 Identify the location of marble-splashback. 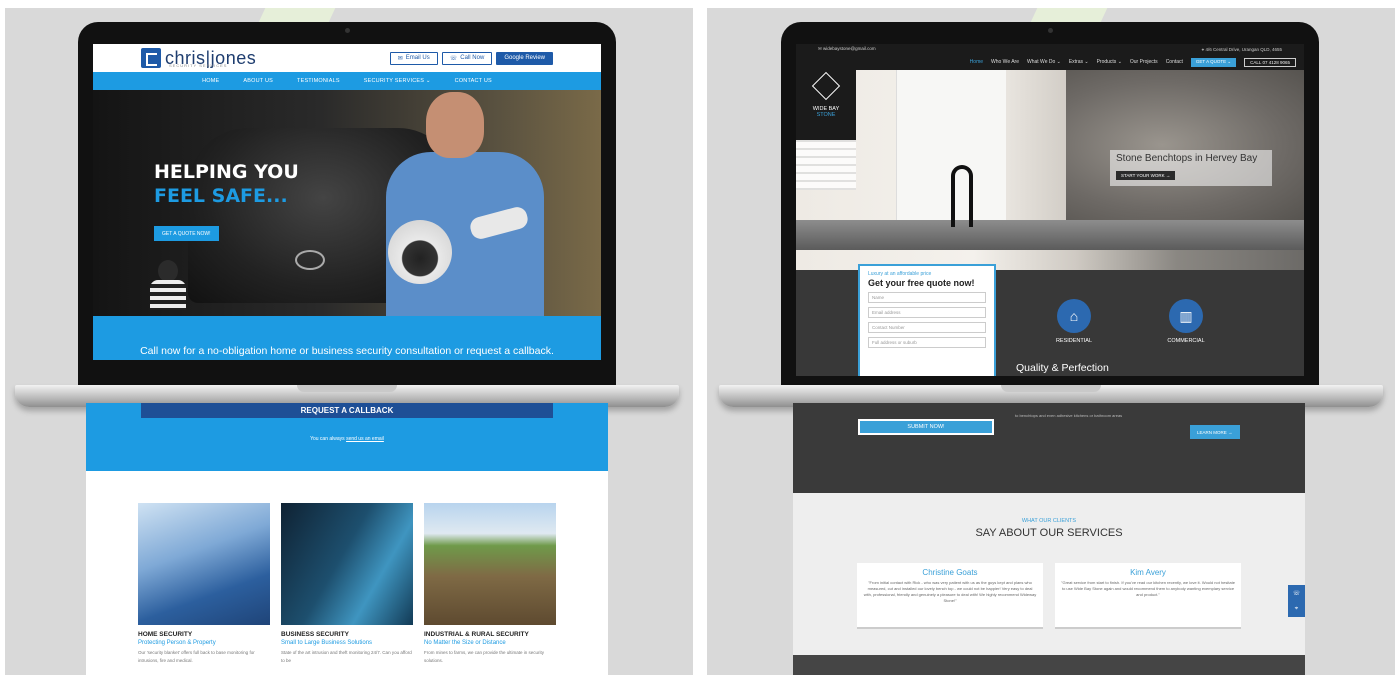
(1185, 145).